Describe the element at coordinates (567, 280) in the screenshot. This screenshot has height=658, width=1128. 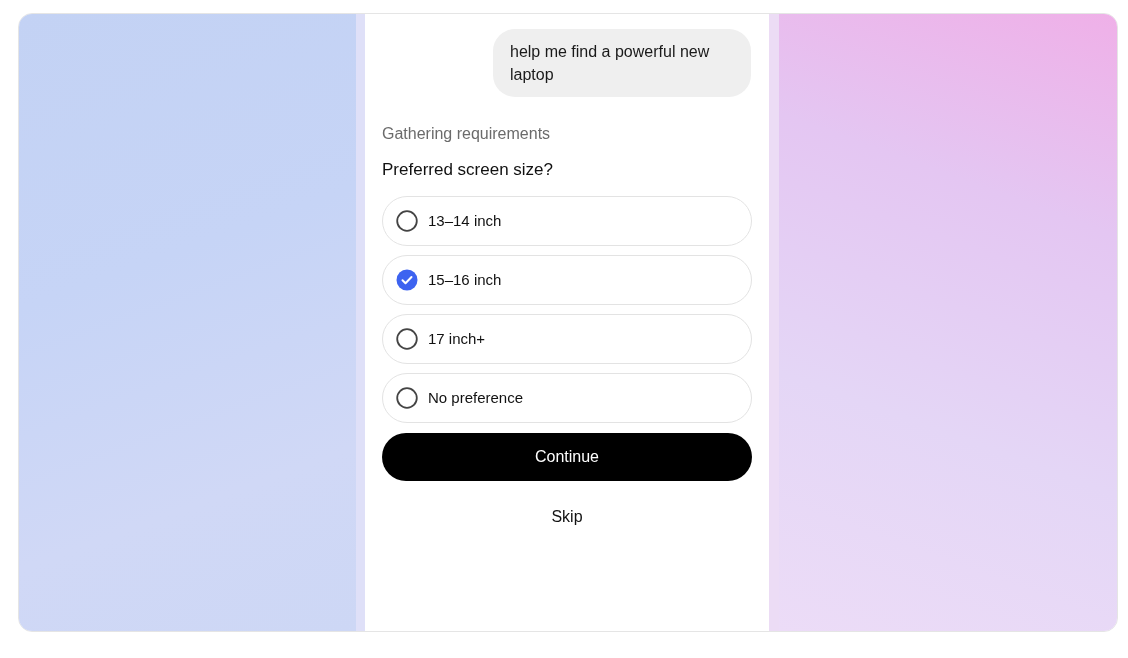
I see `option-button: 15–16 inch` at that location.